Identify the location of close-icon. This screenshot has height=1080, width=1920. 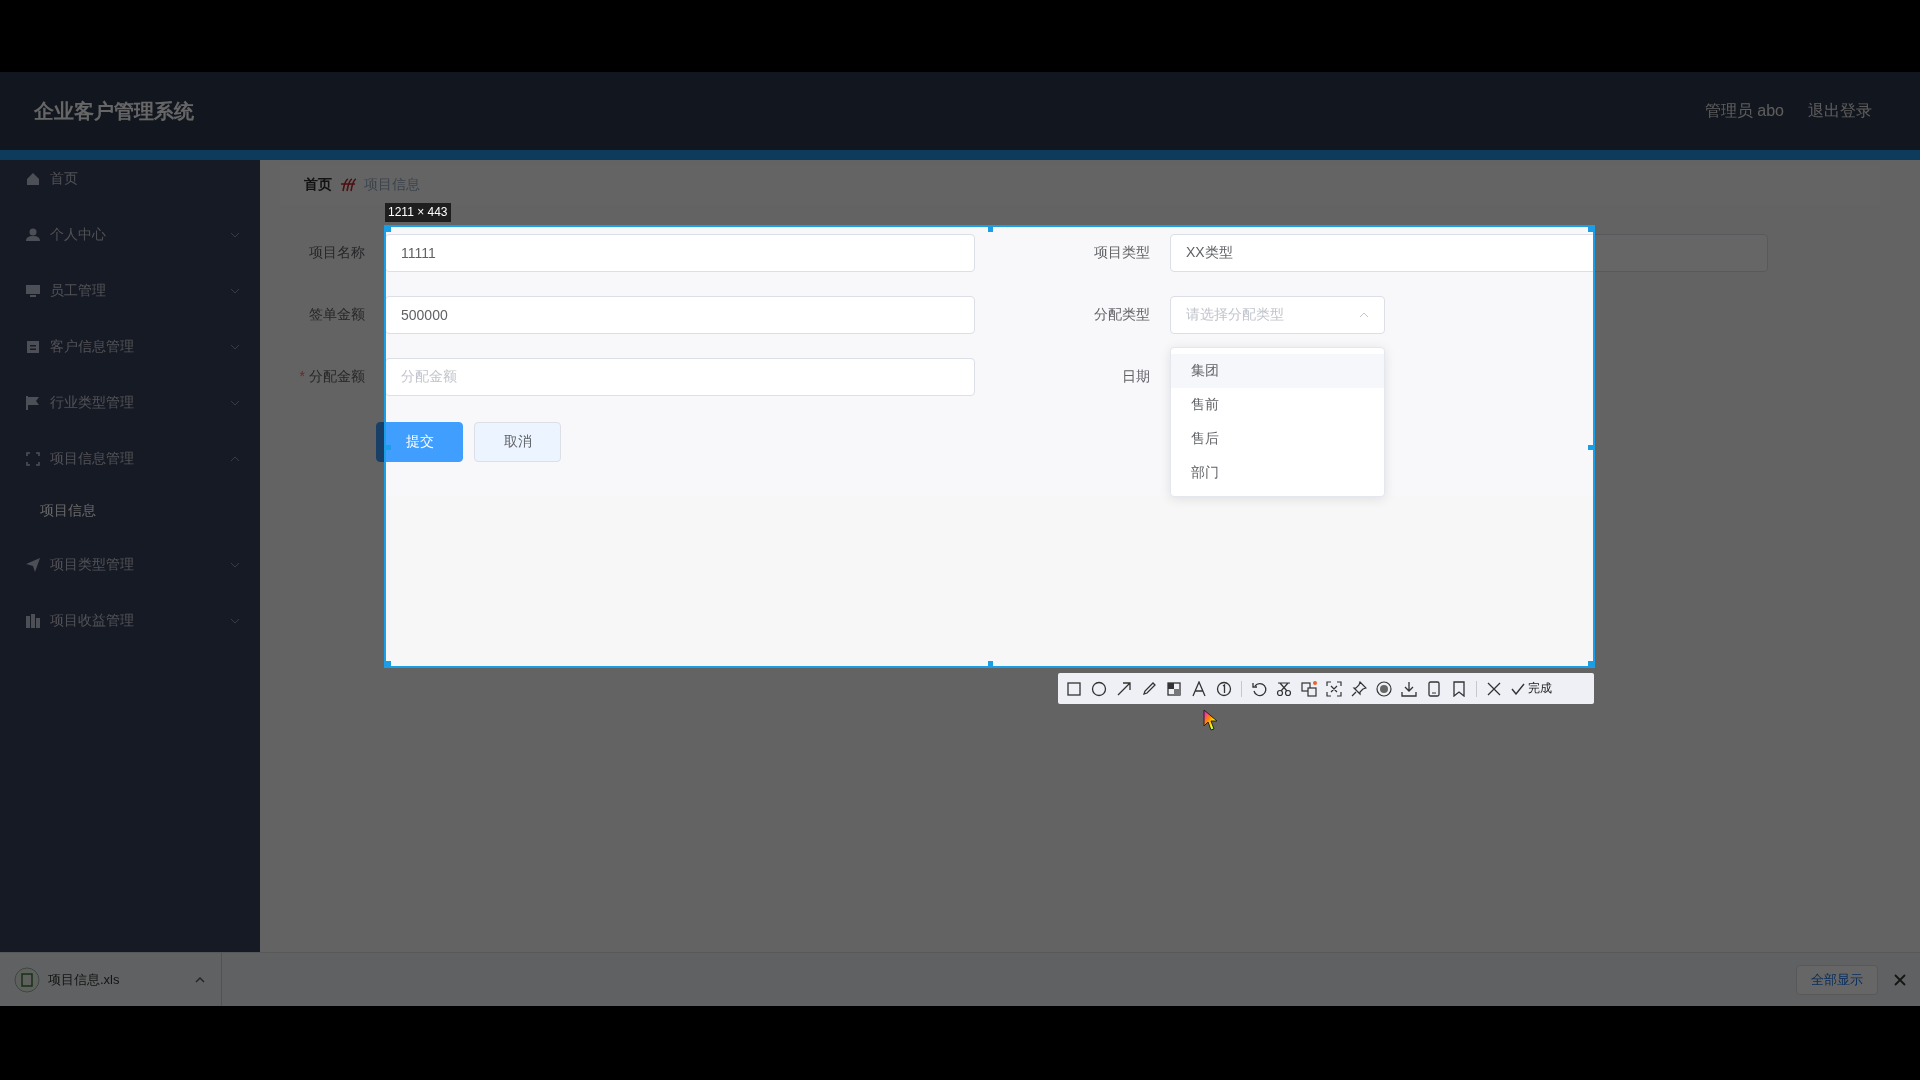
(1494, 688).